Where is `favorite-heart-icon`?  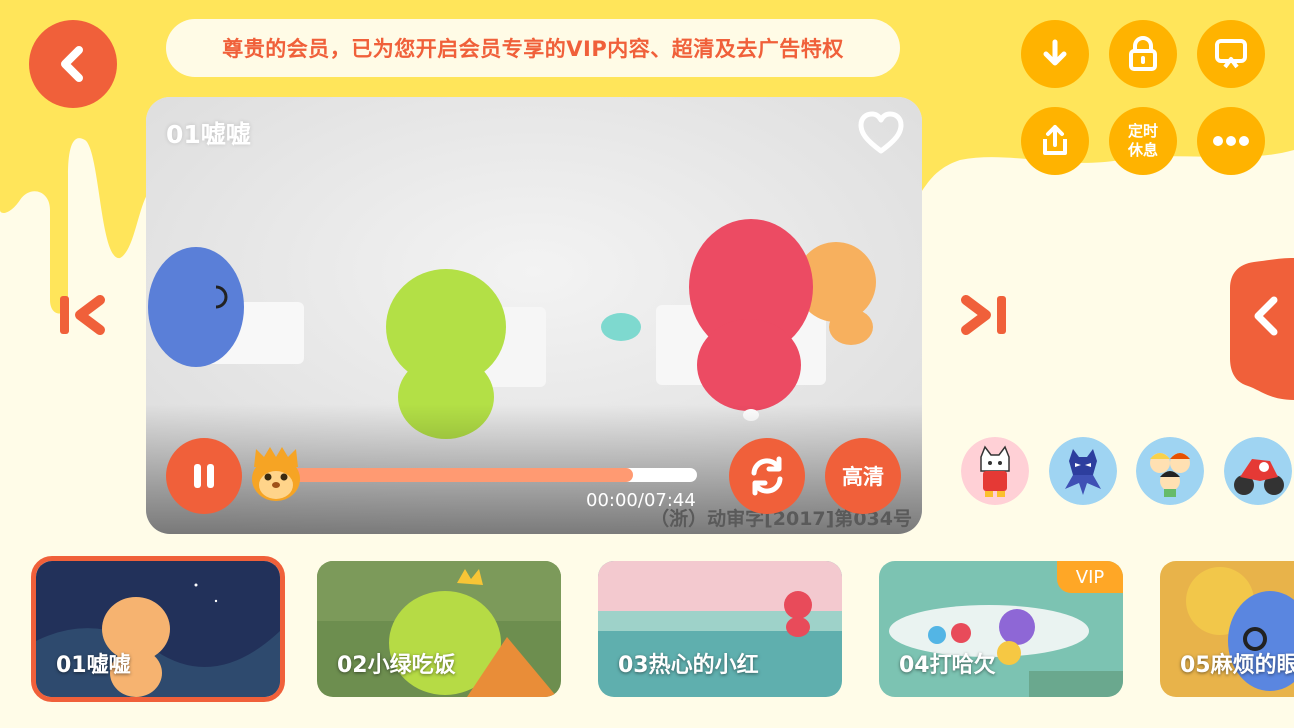 favorite-heart-icon is located at coordinates (881, 133).